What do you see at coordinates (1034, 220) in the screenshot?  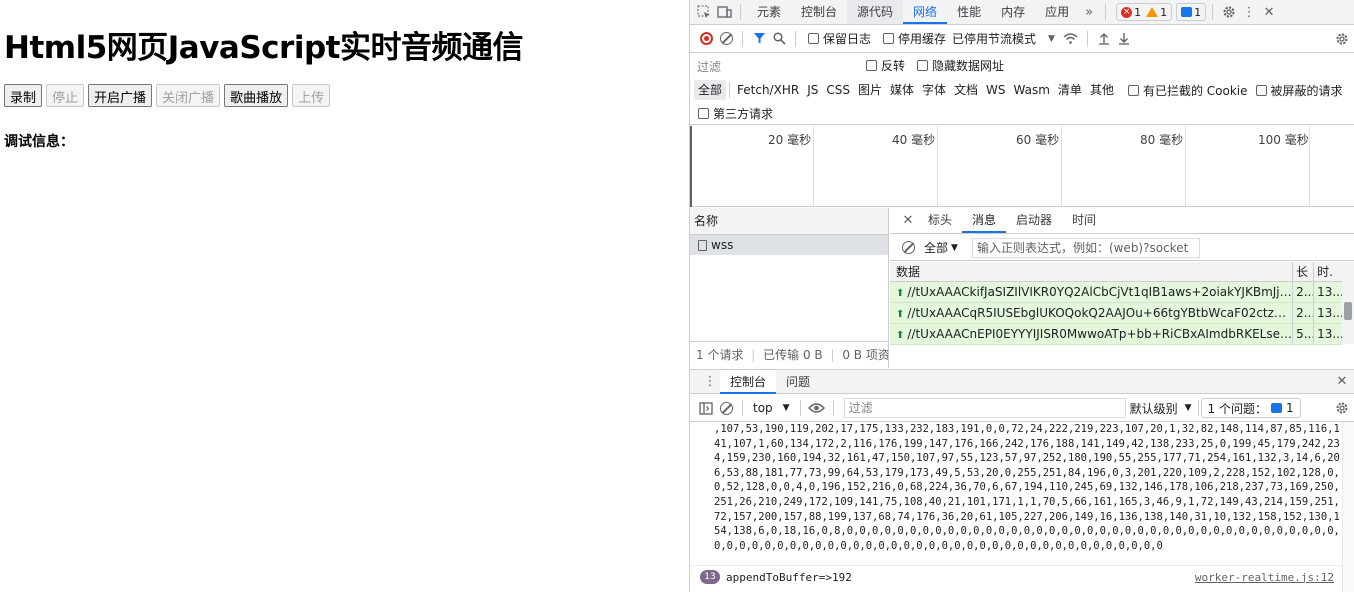 I see `tab-initiator: 启动器` at bounding box center [1034, 220].